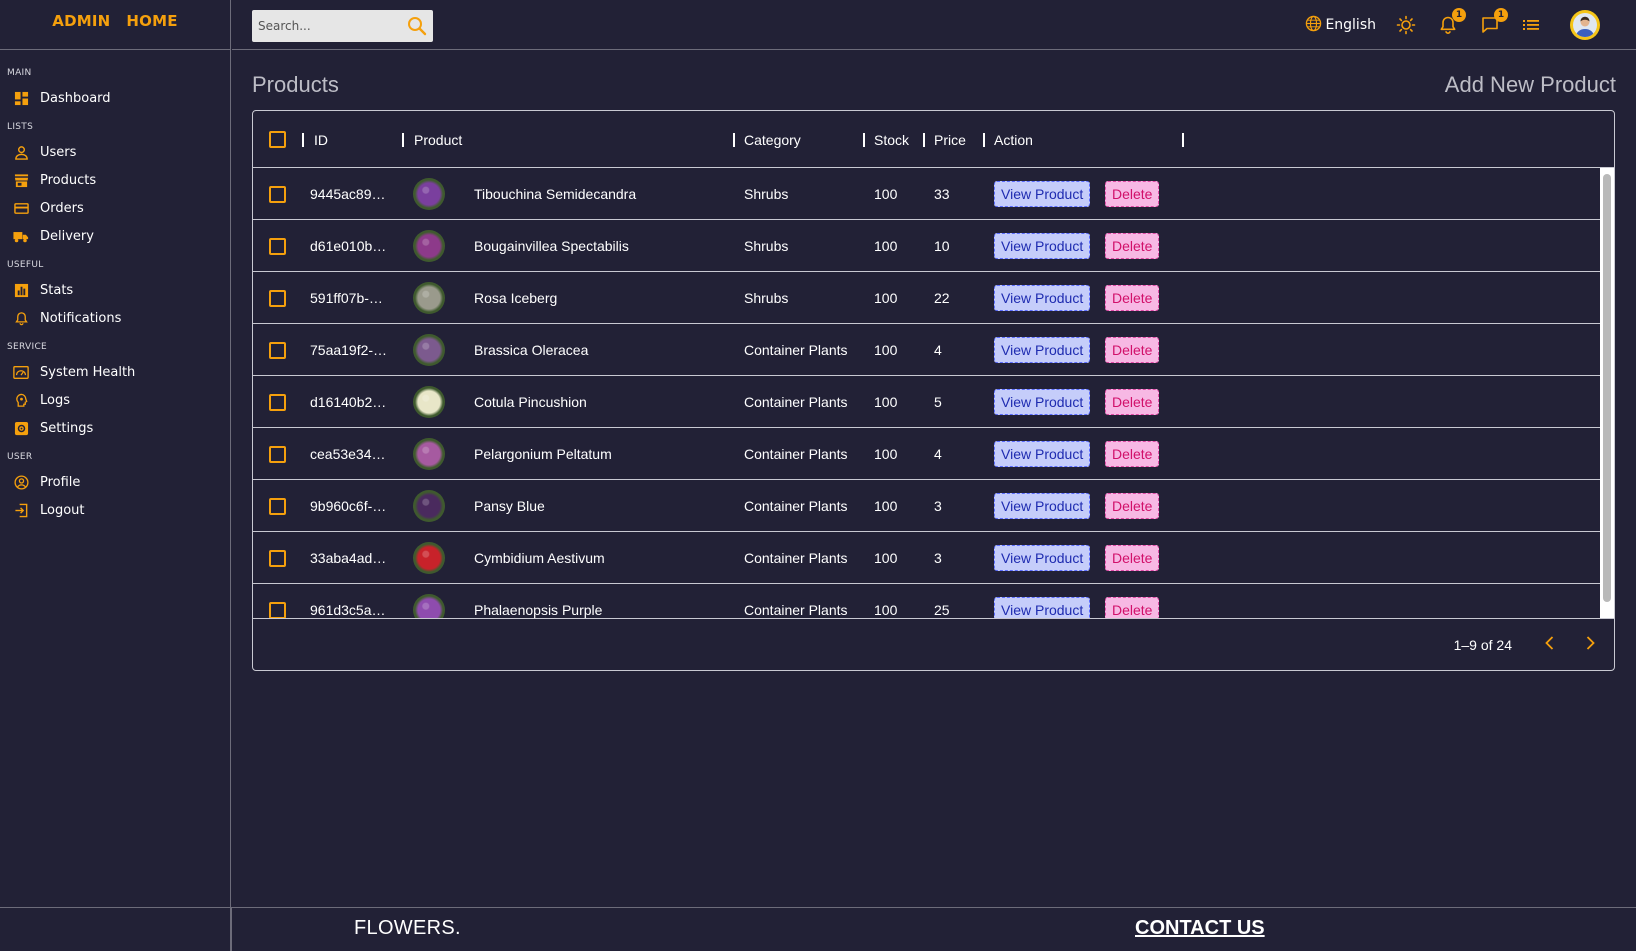  What do you see at coordinates (1530, 85) in the screenshot?
I see `add-new-product-link: Add New Product` at bounding box center [1530, 85].